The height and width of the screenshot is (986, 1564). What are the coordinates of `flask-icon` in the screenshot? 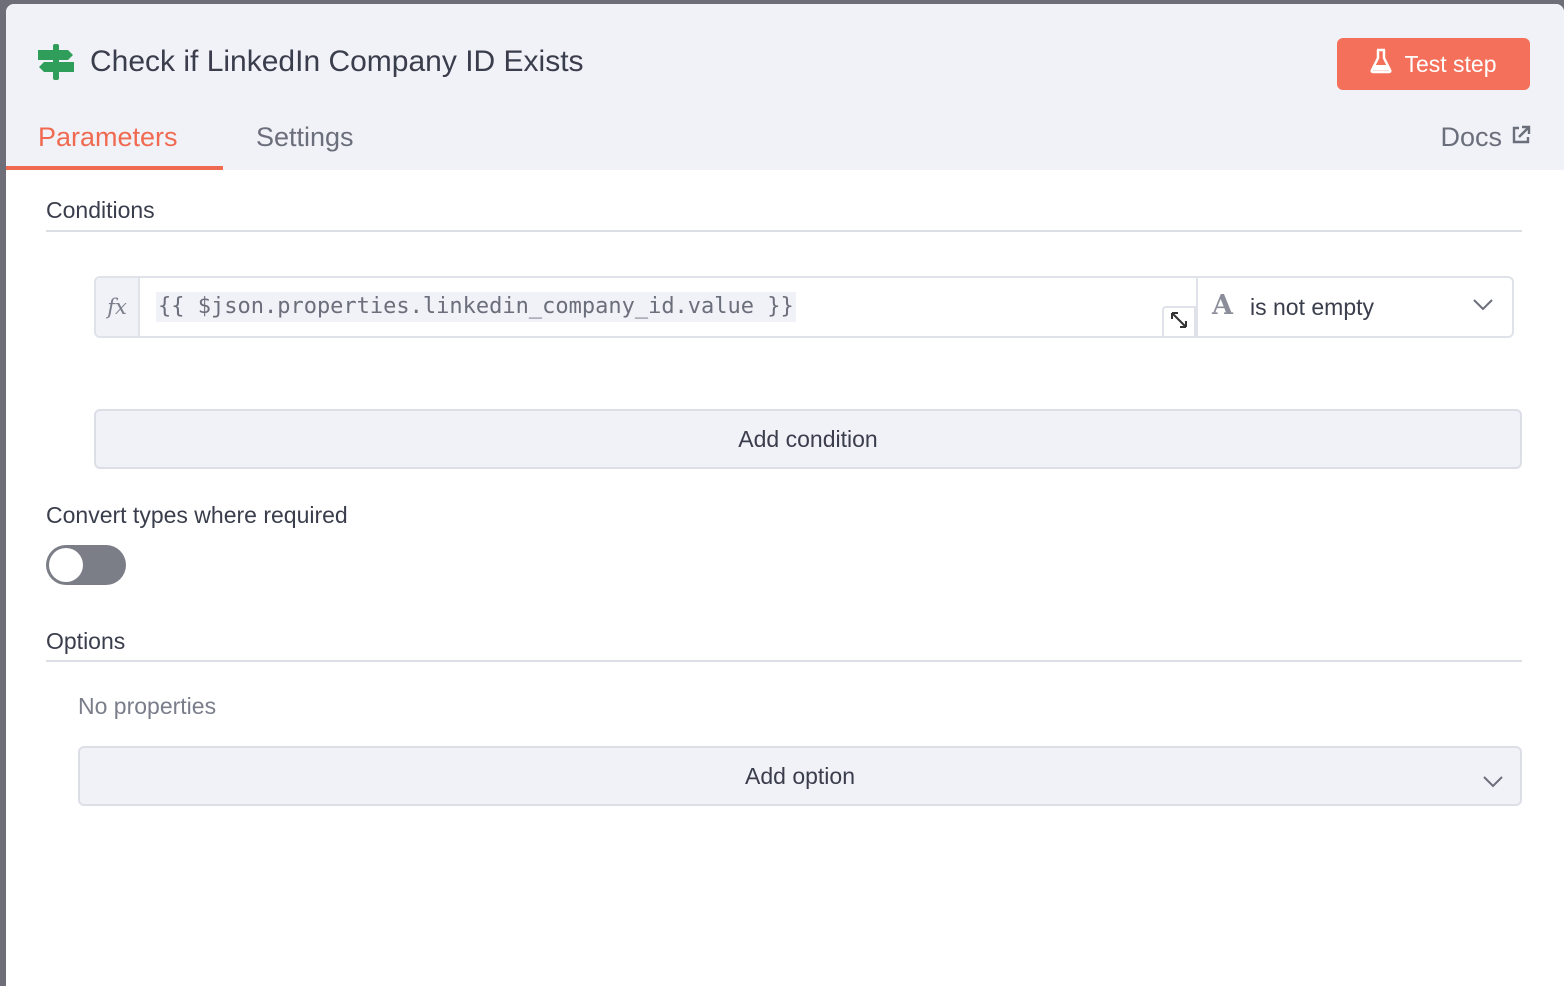 It's located at (1381, 64).